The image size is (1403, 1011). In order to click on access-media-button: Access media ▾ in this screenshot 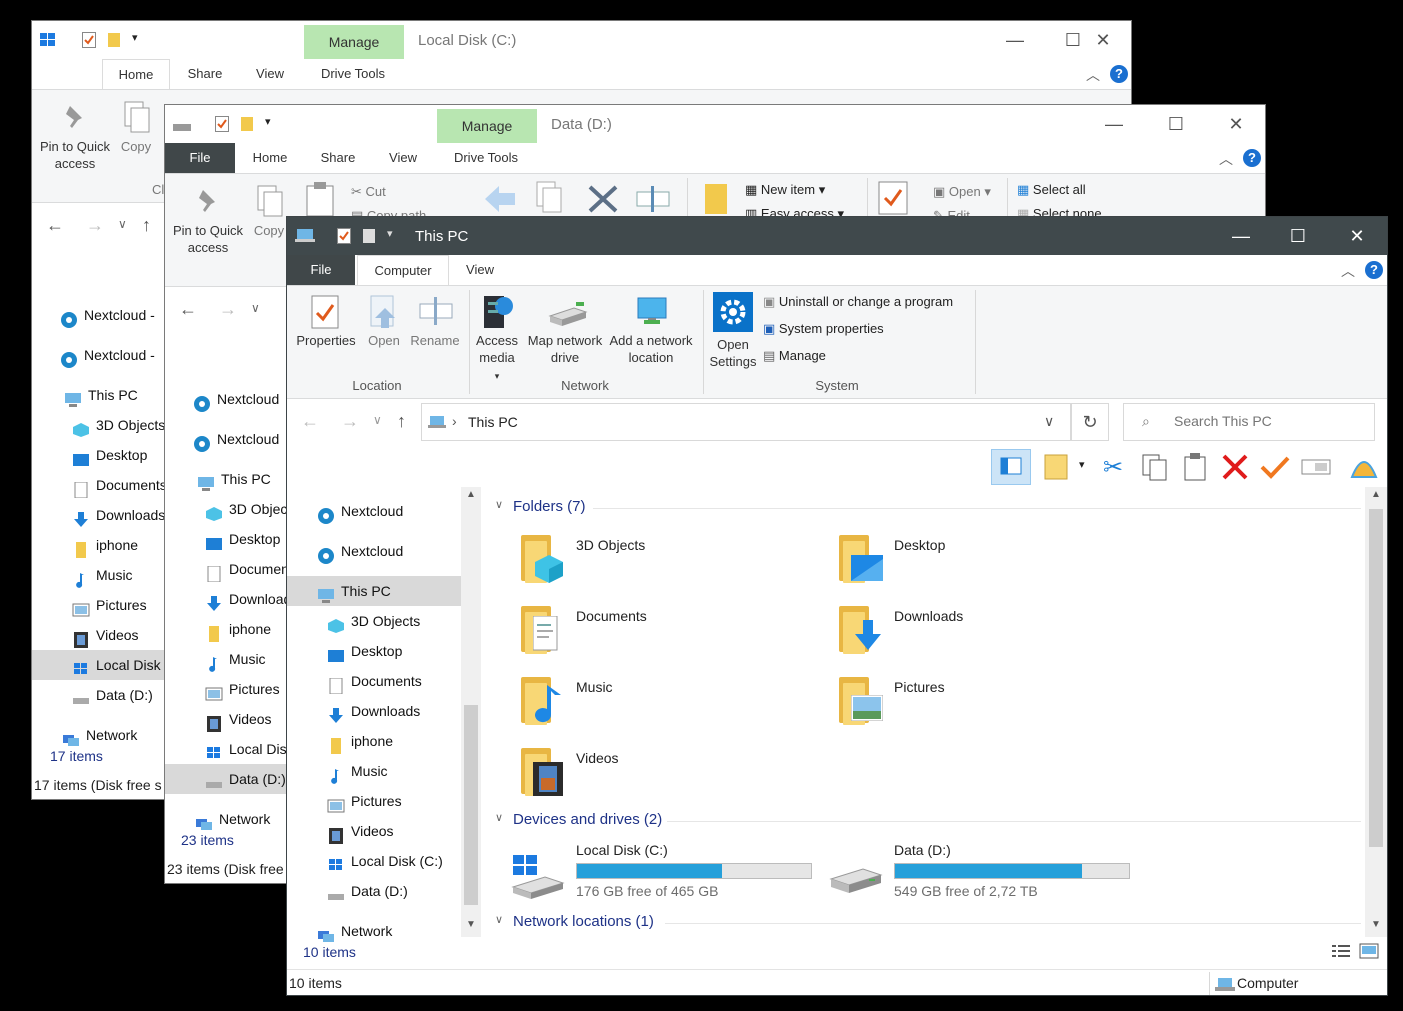, I will do `click(497, 339)`.